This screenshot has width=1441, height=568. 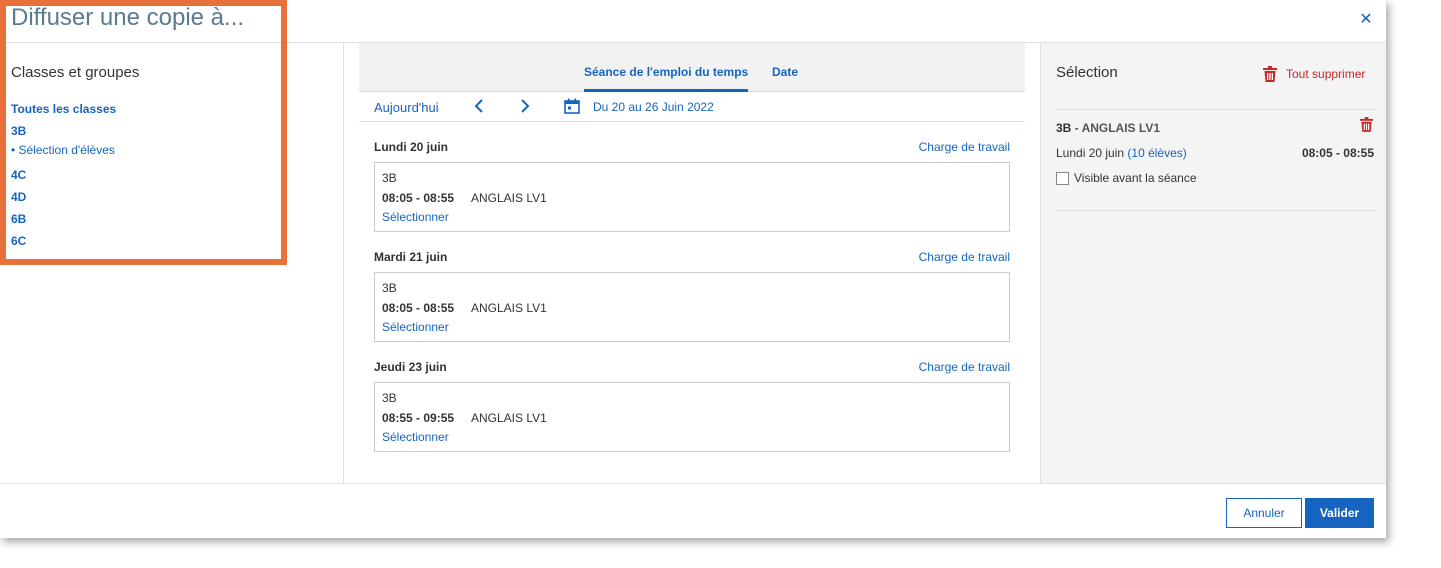 What do you see at coordinates (666, 78) in the screenshot?
I see `tab-timetable-session: Séance de l'emploi du temps` at bounding box center [666, 78].